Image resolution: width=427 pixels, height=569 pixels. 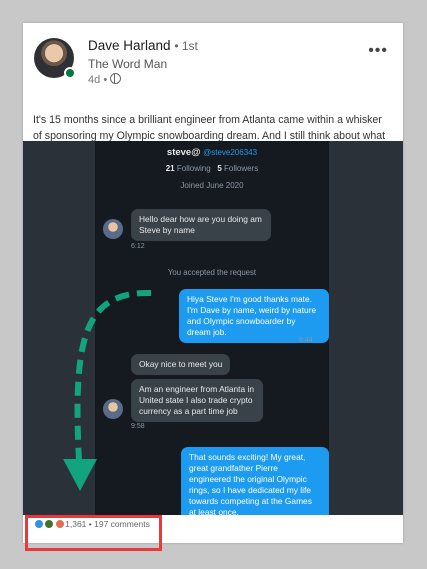 I want to click on more-options-button: •••, so click(x=378, y=51).